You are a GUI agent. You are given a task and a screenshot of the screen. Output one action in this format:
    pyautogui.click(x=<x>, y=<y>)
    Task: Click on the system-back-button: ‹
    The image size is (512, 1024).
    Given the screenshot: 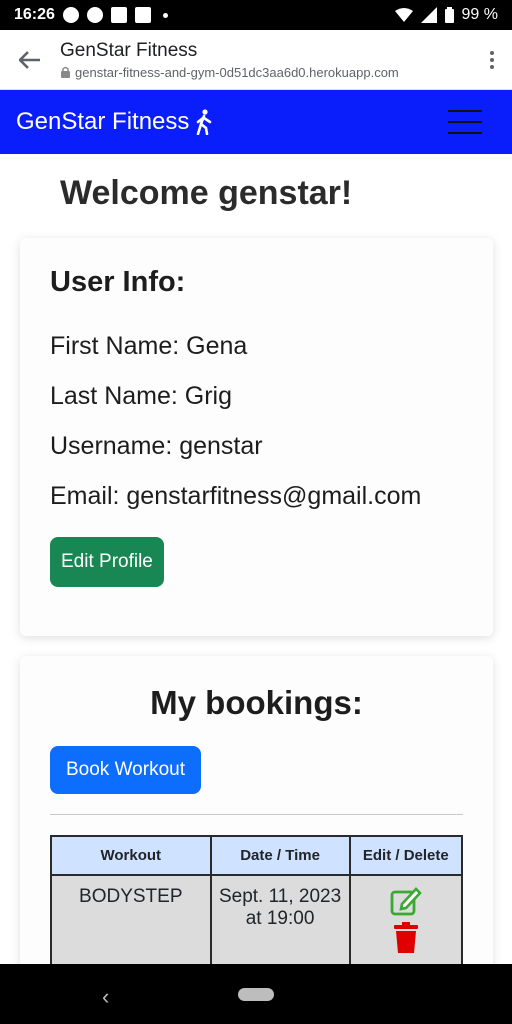 What is the action you would take?
    pyautogui.click(x=105, y=997)
    